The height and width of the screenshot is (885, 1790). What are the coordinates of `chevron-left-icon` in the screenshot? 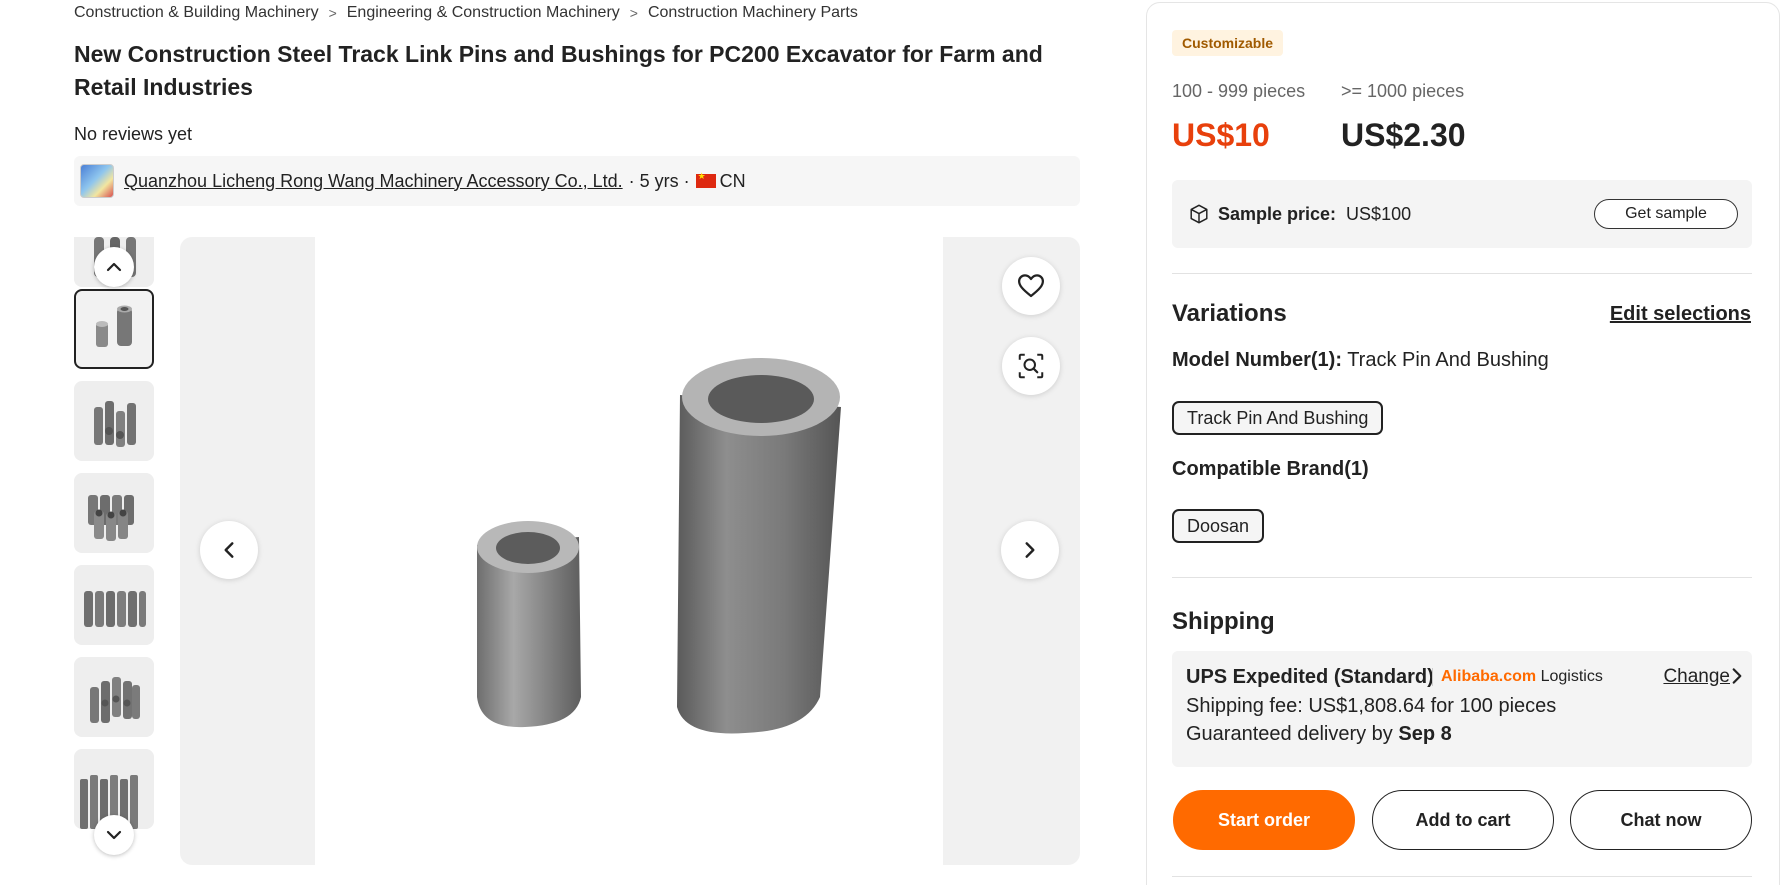 It's located at (229, 550).